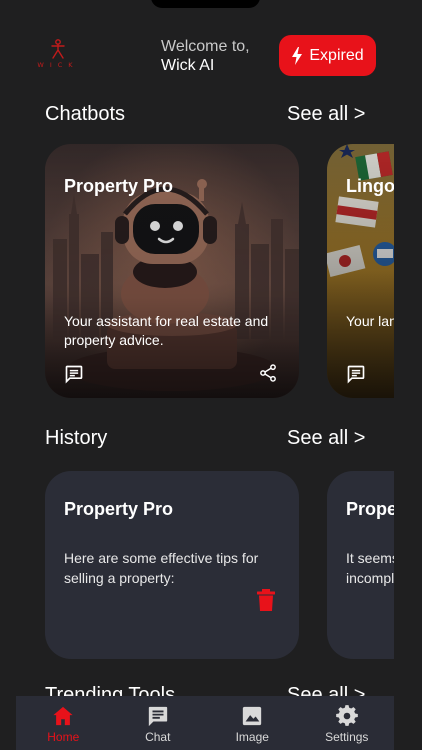 Image resolution: width=422 pixels, height=750 pixels. I want to click on welcome-line-1: Welcome to,, so click(205, 46).